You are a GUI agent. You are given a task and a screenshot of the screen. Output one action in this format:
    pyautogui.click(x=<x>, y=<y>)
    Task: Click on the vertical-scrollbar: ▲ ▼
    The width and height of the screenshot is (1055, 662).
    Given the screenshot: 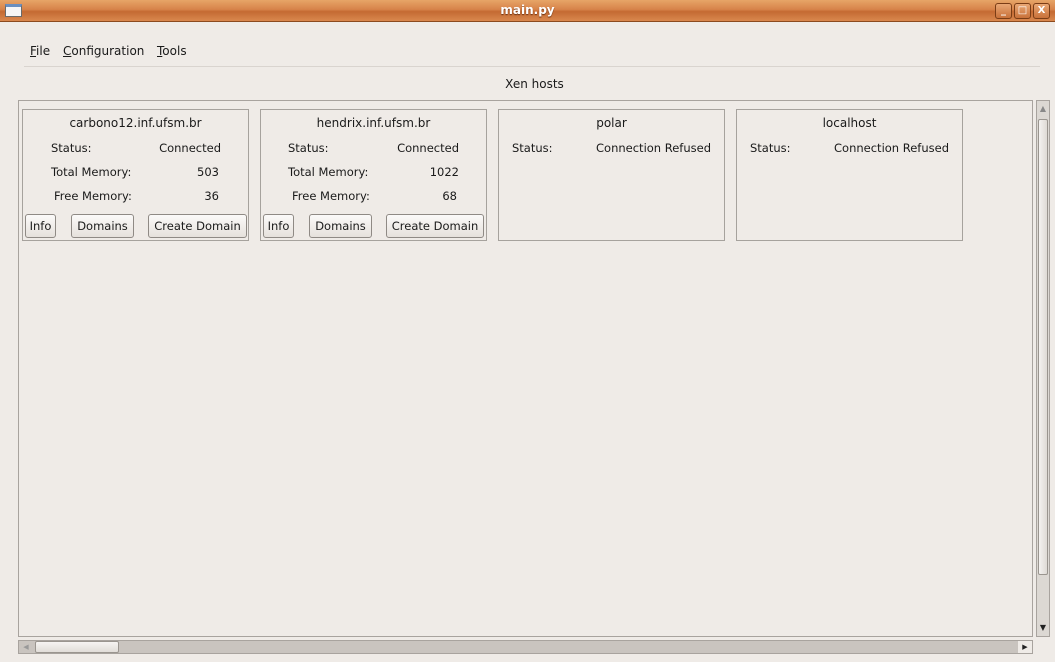 What is the action you would take?
    pyautogui.click(x=1043, y=368)
    